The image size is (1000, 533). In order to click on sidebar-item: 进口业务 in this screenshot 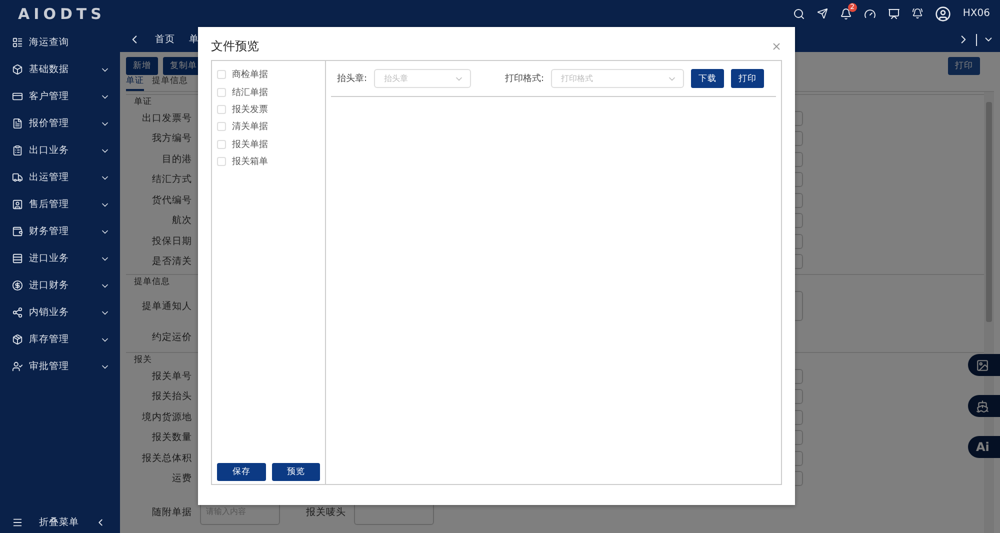, I will do `click(60, 258)`.